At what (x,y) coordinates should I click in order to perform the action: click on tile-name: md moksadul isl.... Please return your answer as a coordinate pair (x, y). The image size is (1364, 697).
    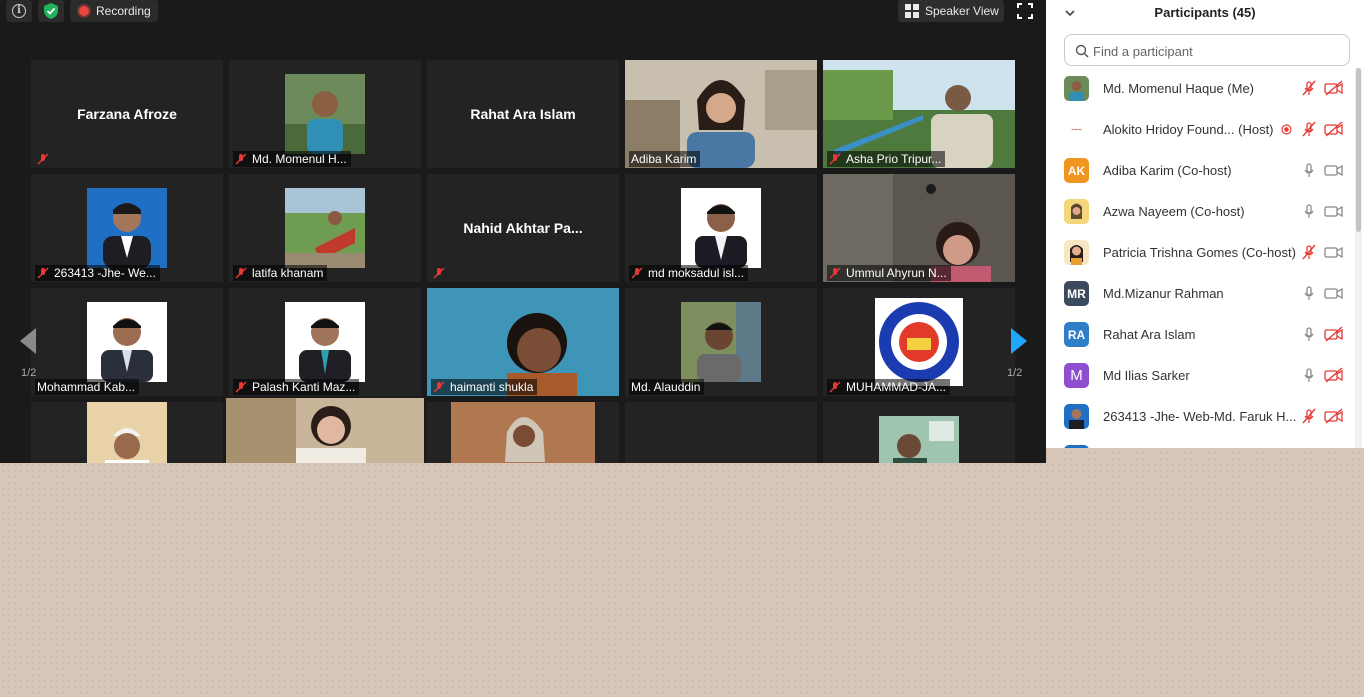
    Looking at the image, I should click on (696, 273).